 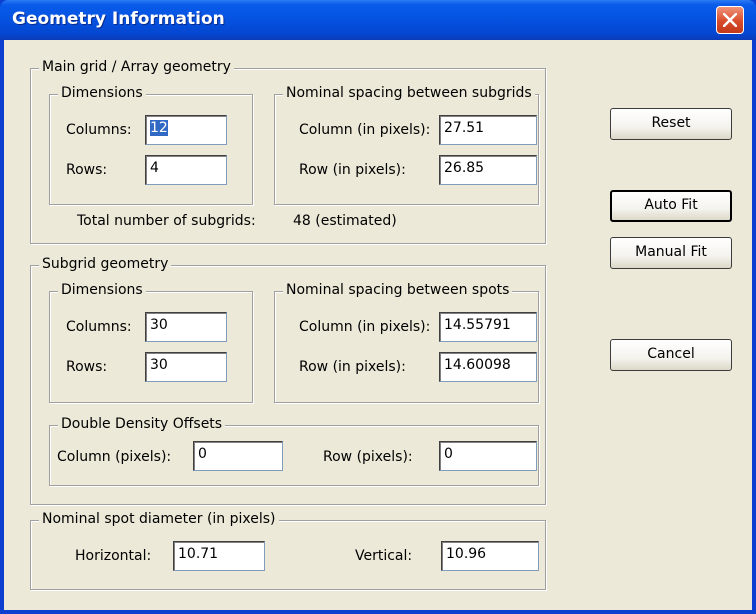 I want to click on main-columns-label: Columns:, so click(x=99, y=130).